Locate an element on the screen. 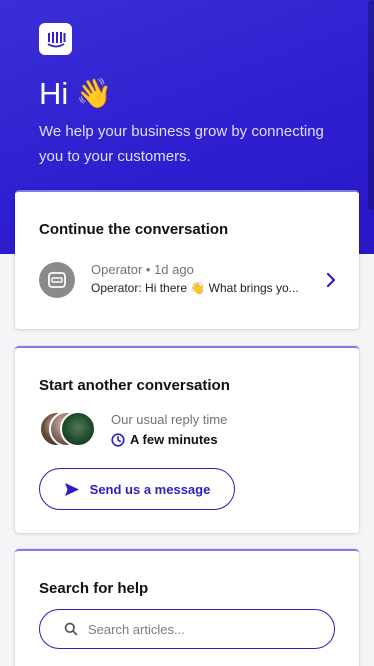 The height and width of the screenshot is (666, 374). conversation-meta: Operator • 1d ago is located at coordinates (142, 269).